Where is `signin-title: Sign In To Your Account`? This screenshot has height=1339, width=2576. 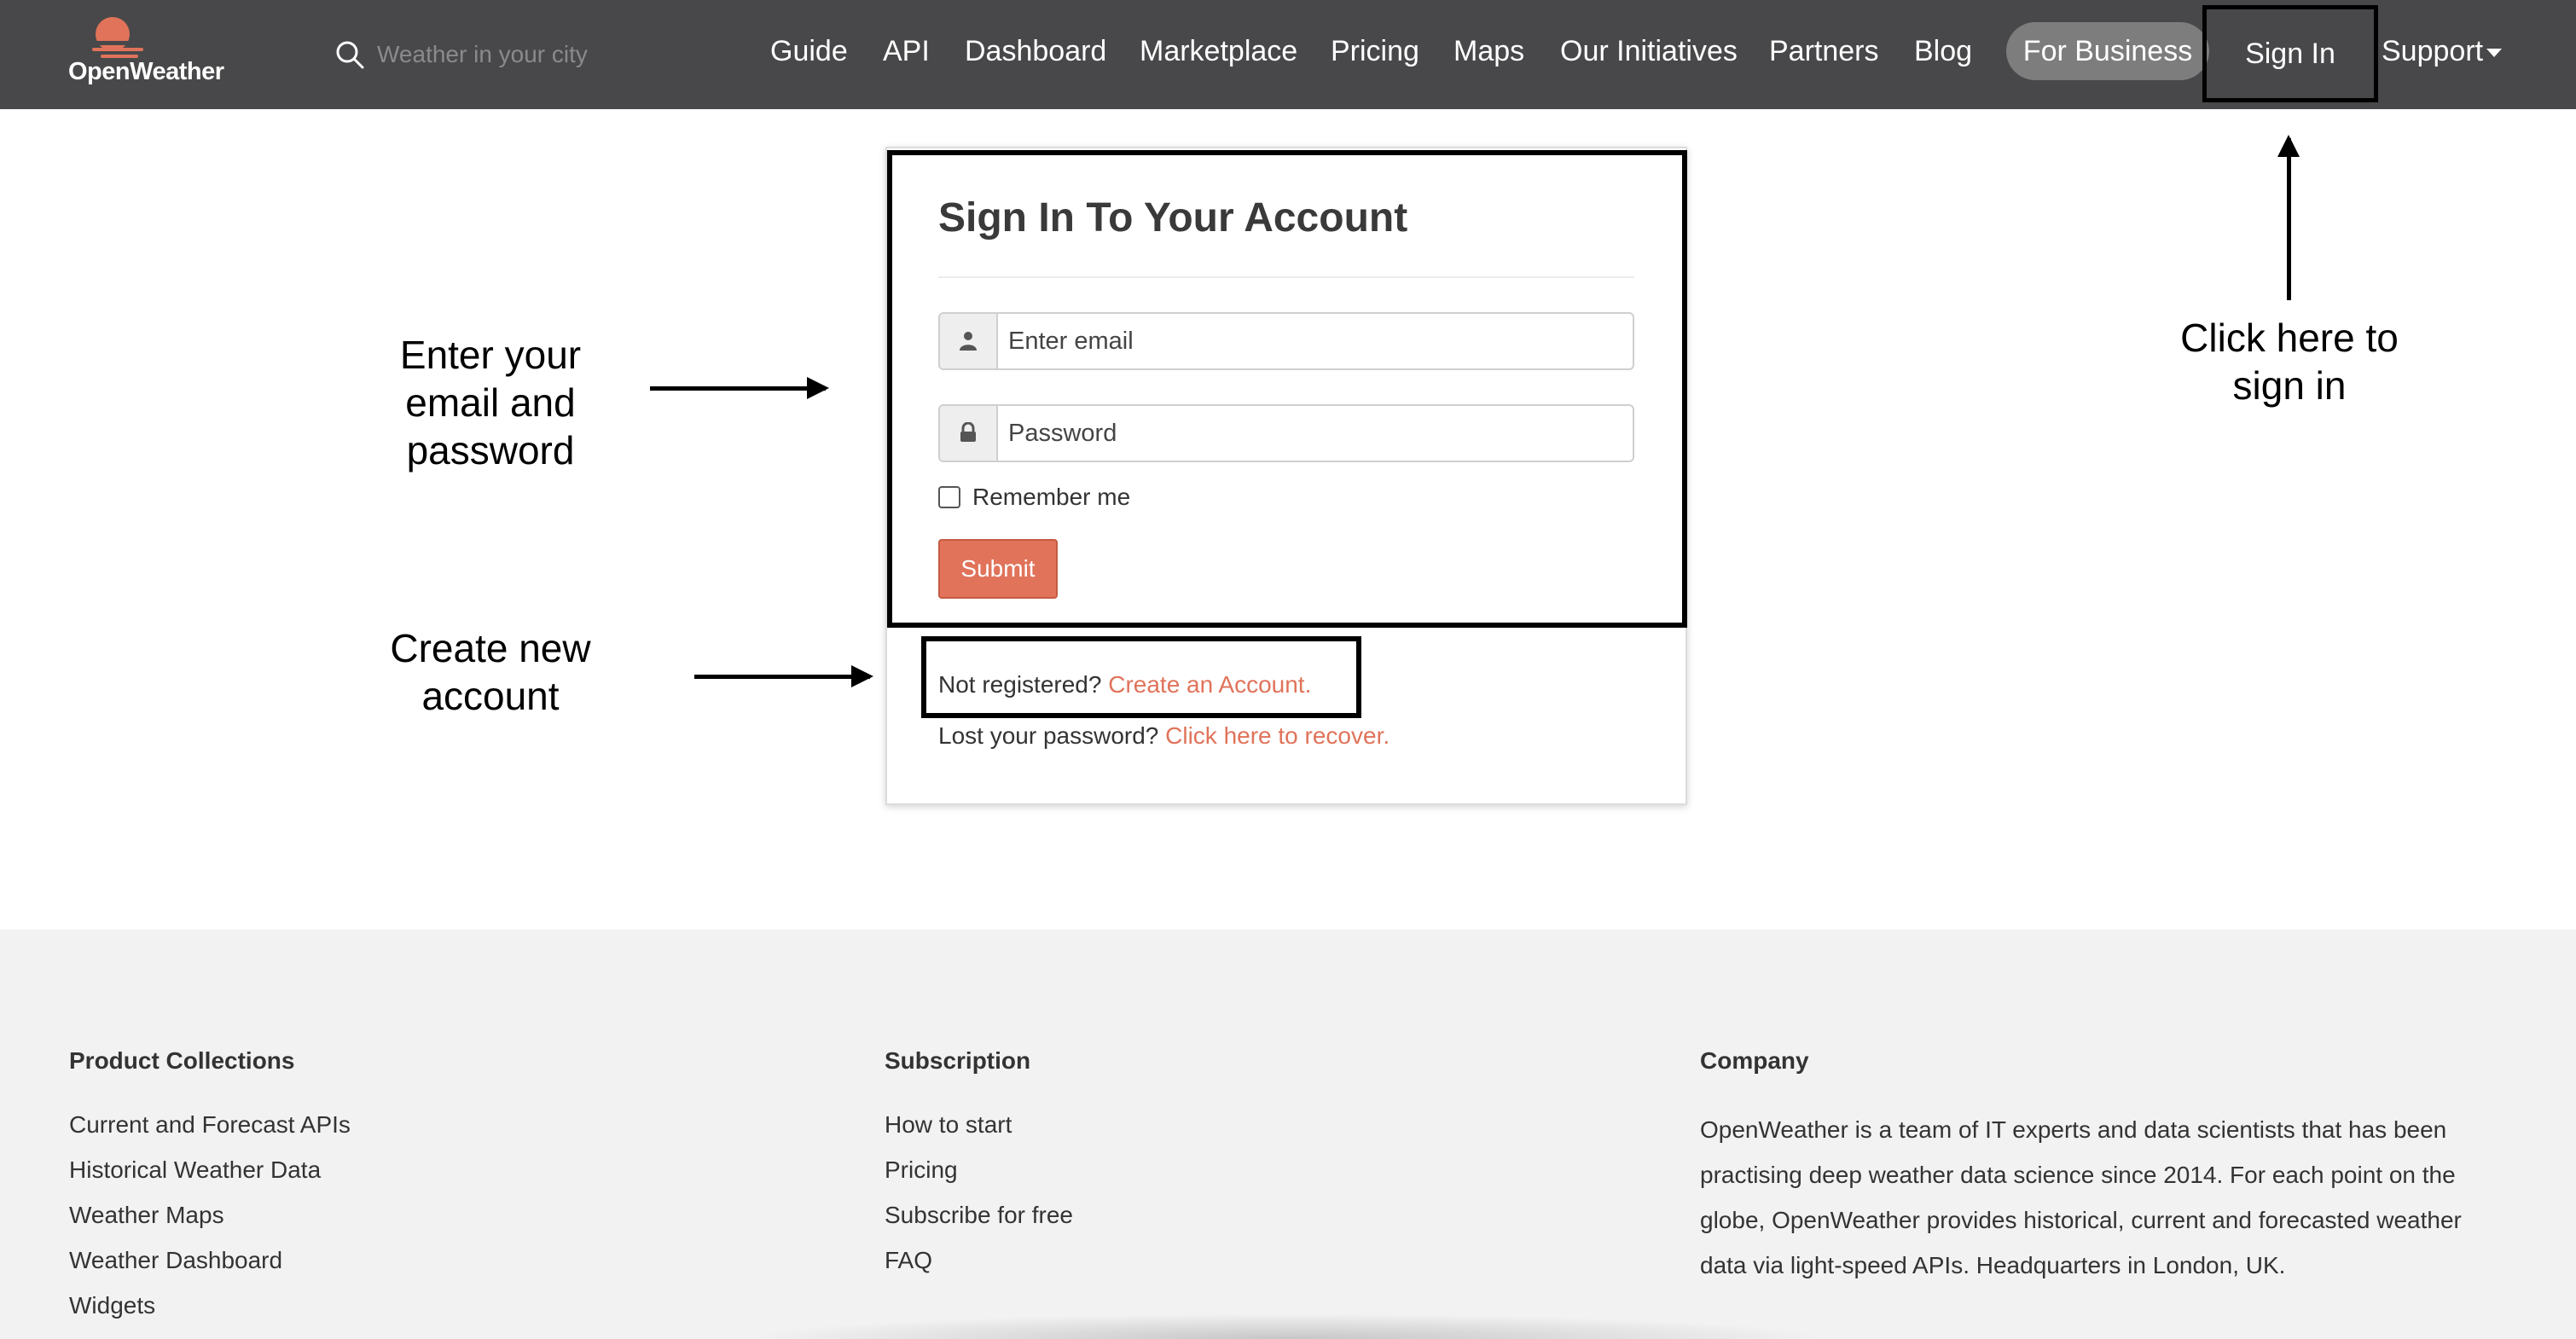 signin-title: Sign In To Your Account is located at coordinates (1173, 218).